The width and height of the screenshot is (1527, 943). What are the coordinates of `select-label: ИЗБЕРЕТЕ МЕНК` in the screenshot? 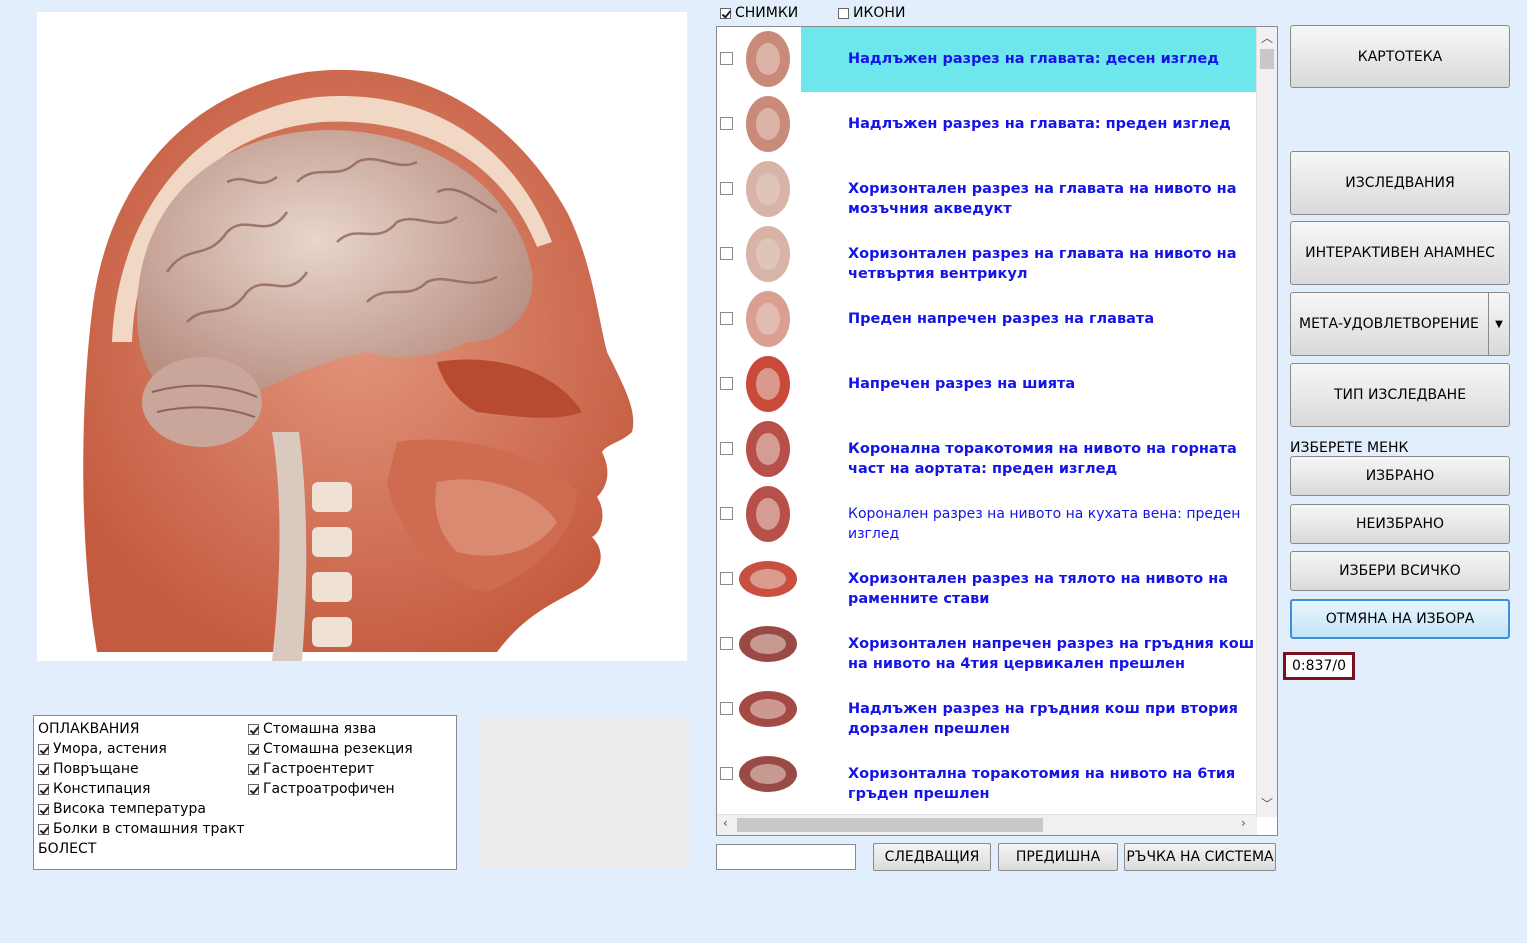 It's located at (1349, 448).